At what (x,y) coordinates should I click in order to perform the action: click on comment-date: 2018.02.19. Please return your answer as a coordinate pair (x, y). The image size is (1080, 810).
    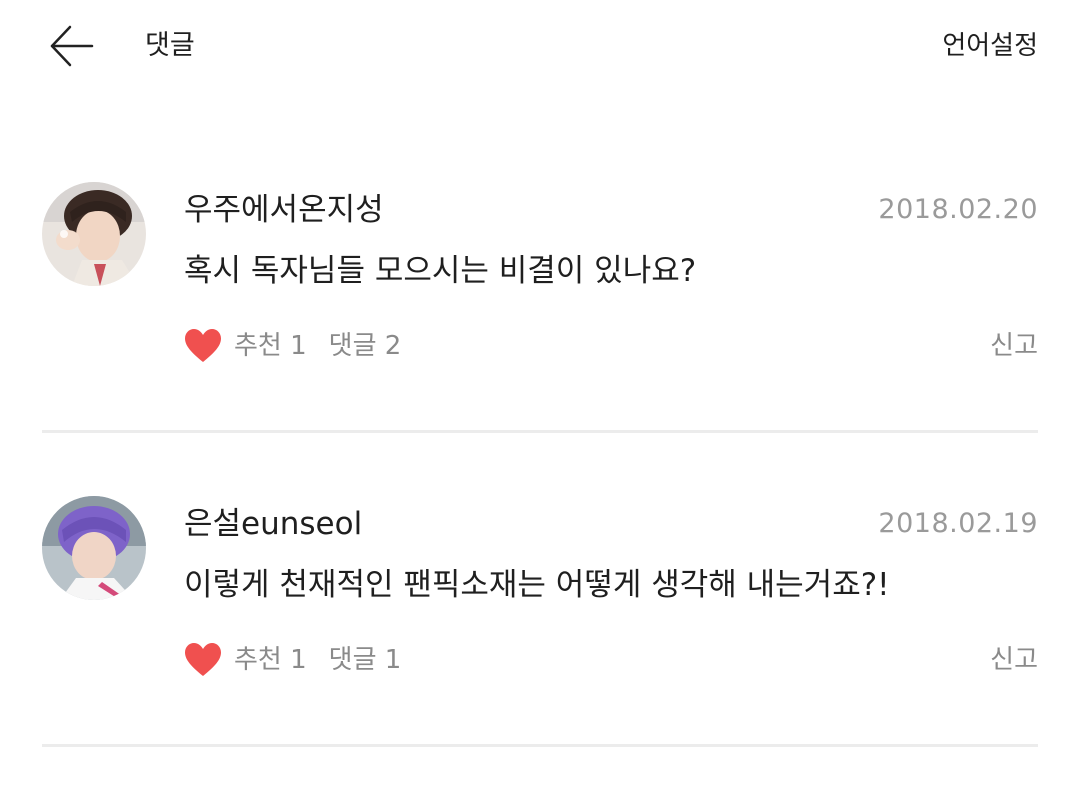
    Looking at the image, I should click on (958, 523).